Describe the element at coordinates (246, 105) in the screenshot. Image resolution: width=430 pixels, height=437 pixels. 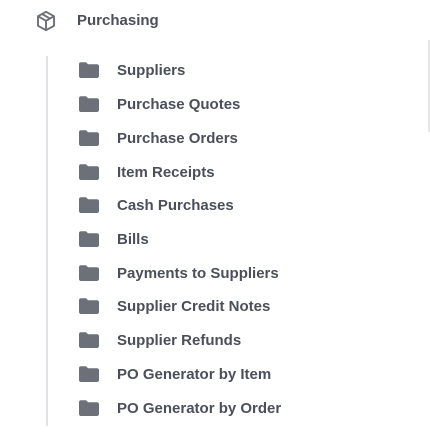
I see `sidebar-item-purchase-quotes: Purchase Quotes` at that location.